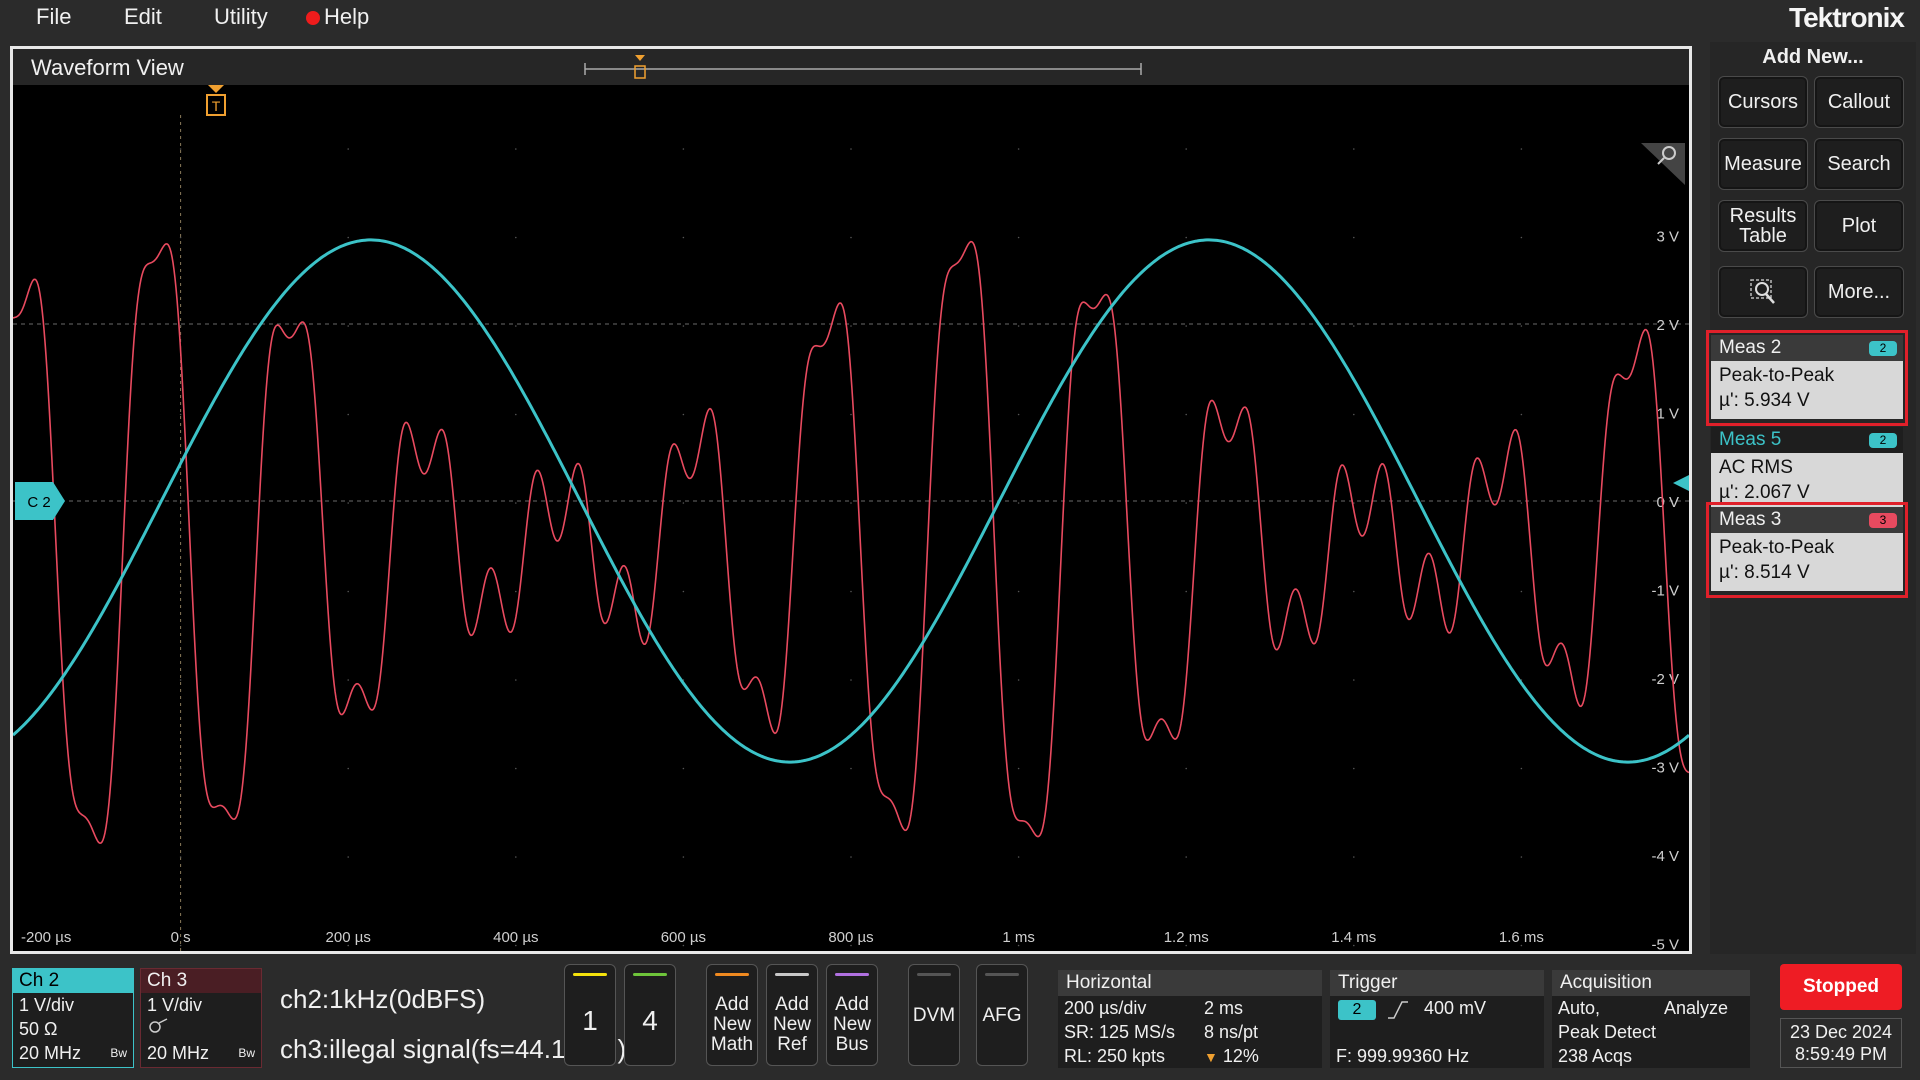 This screenshot has height=1080, width=1920. What do you see at coordinates (792, 1015) in the screenshot?
I see `add-new-ref-button: Add New Ref` at bounding box center [792, 1015].